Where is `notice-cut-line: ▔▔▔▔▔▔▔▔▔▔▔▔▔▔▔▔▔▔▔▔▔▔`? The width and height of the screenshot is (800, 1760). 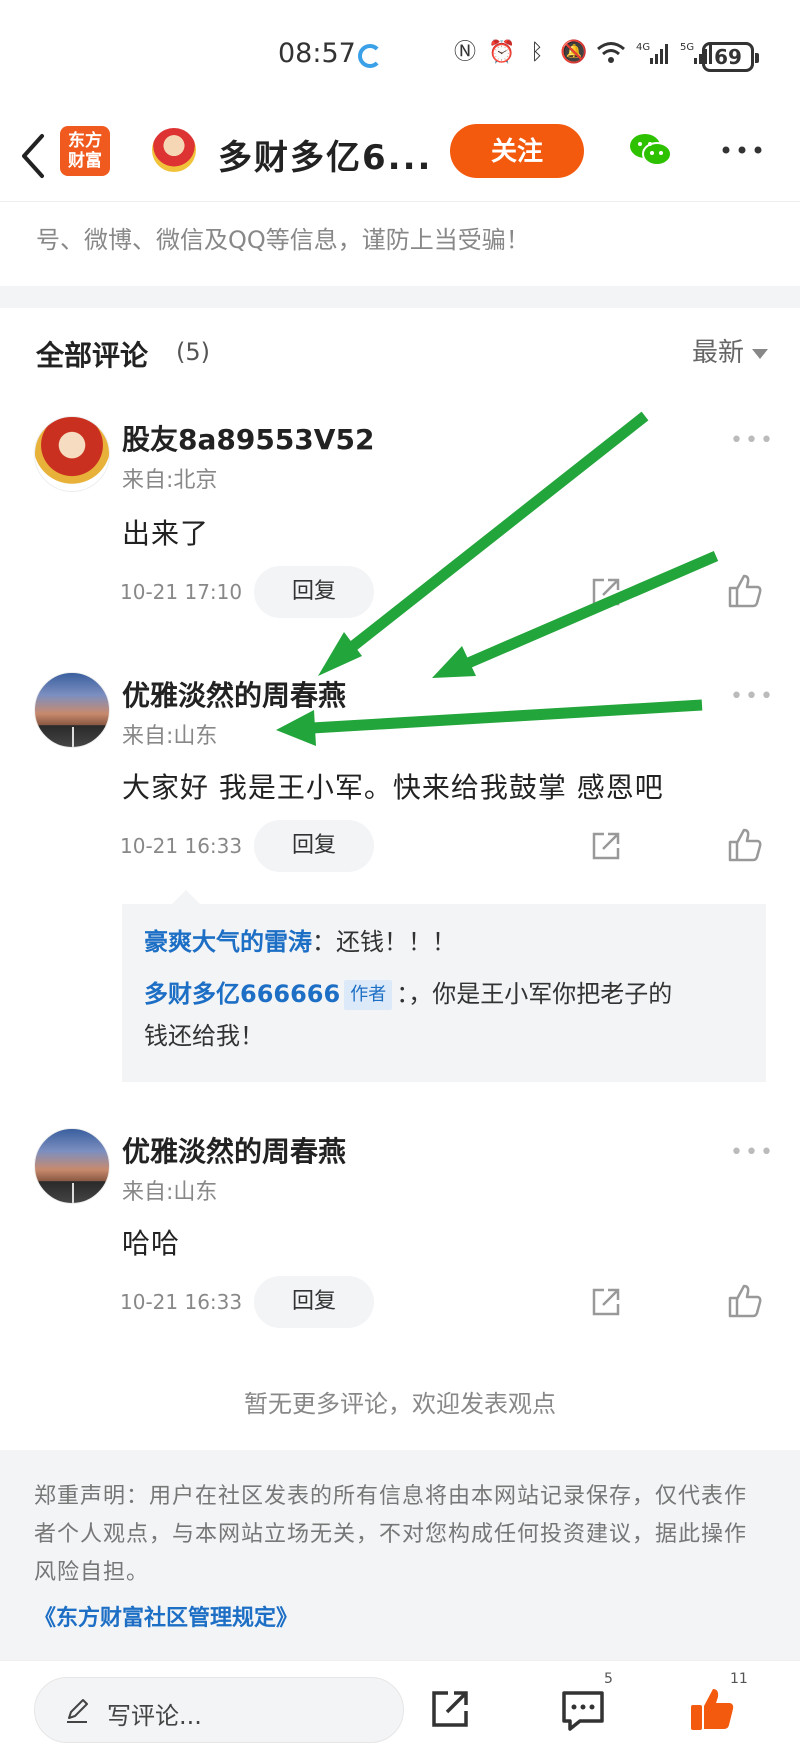 notice-cut-line: ▔▔▔▔▔▔▔▔▔▔▔▔▔▔▔▔▔▔▔▔▔▔ is located at coordinates (239, 207).